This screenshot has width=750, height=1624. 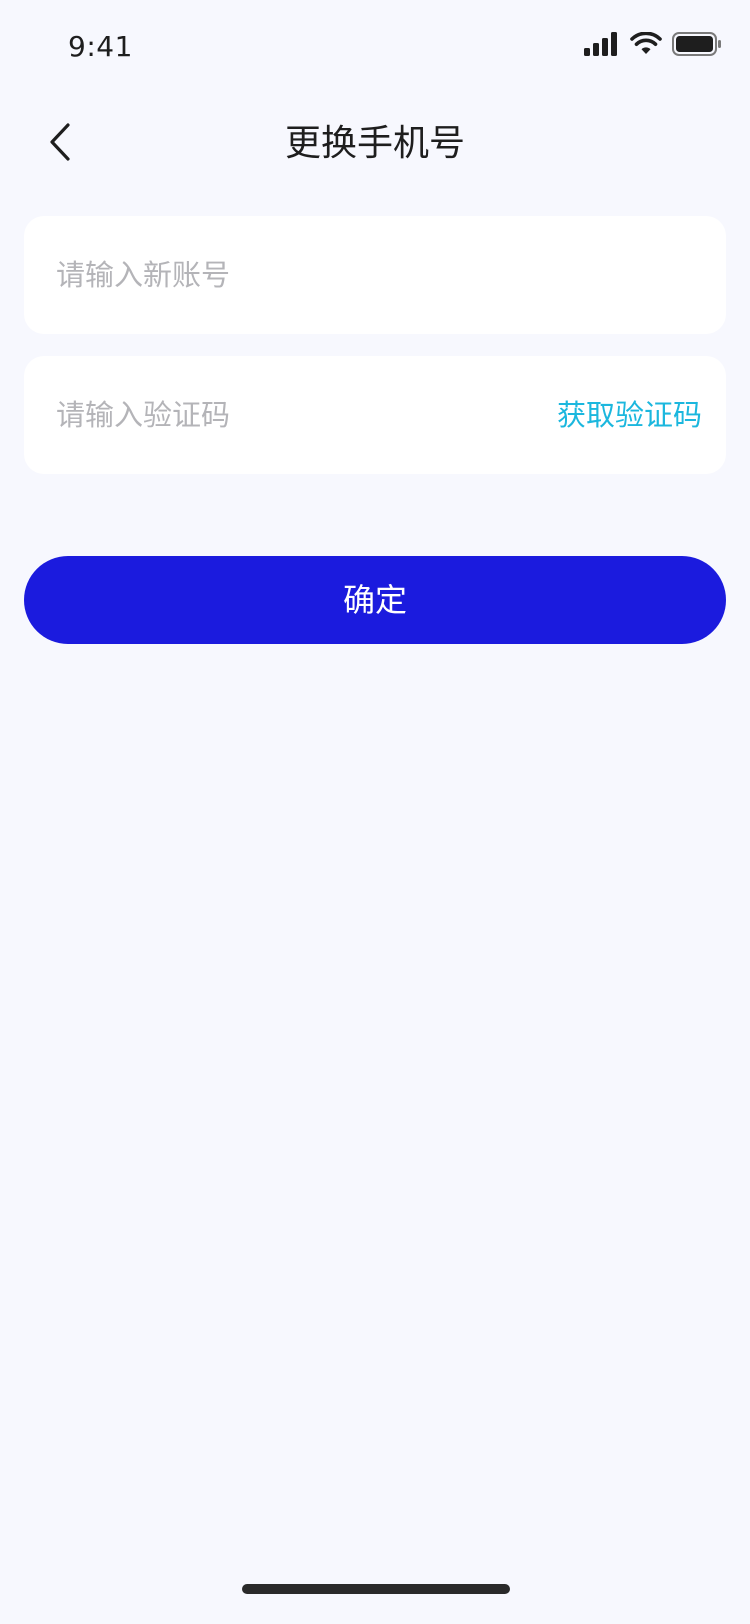 I want to click on verification-code-input, so click(x=286, y=415).